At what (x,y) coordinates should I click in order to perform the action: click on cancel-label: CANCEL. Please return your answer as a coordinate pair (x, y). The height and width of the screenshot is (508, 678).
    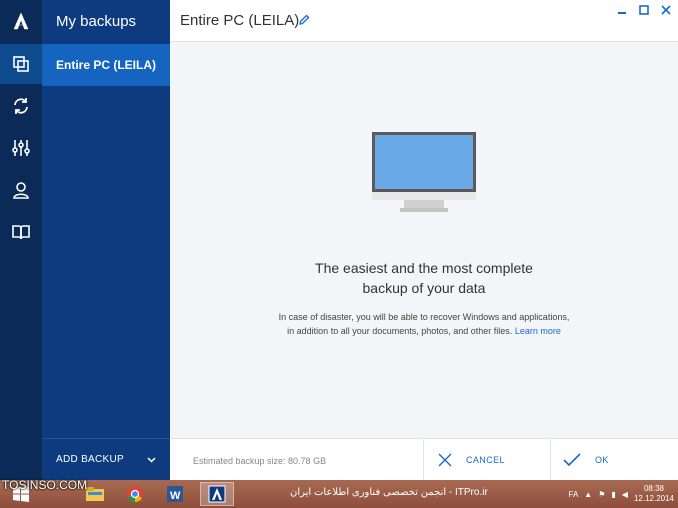
    Looking at the image, I should click on (485, 460).